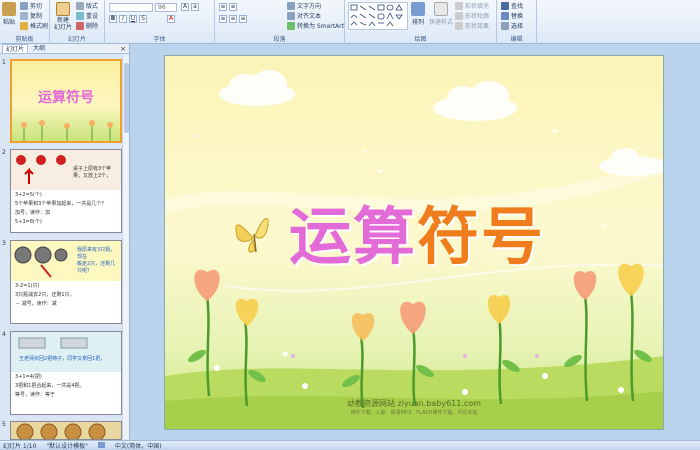  What do you see at coordinates (378, 16) in the screenshot?
I see `shapes-gallery` at bounding box center [378, 16].